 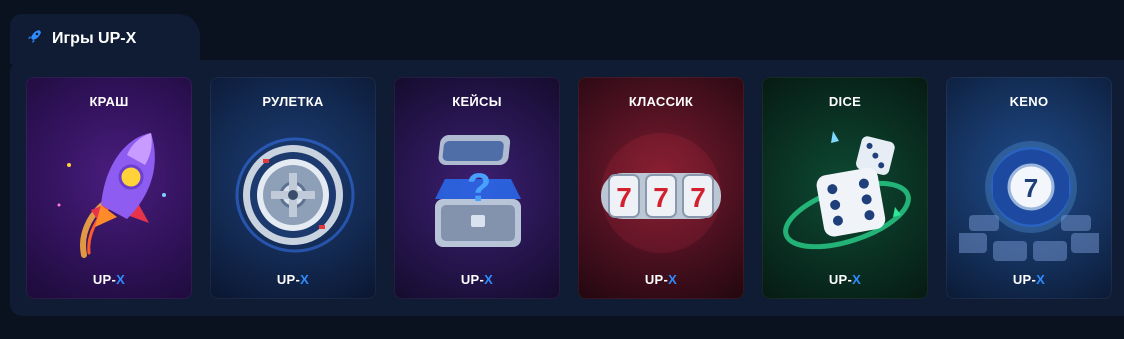 What do you see at coordinates (661, 101) in the screenshot?
I see `game-title: КЛАССИК` at bounding box center [661, 101].